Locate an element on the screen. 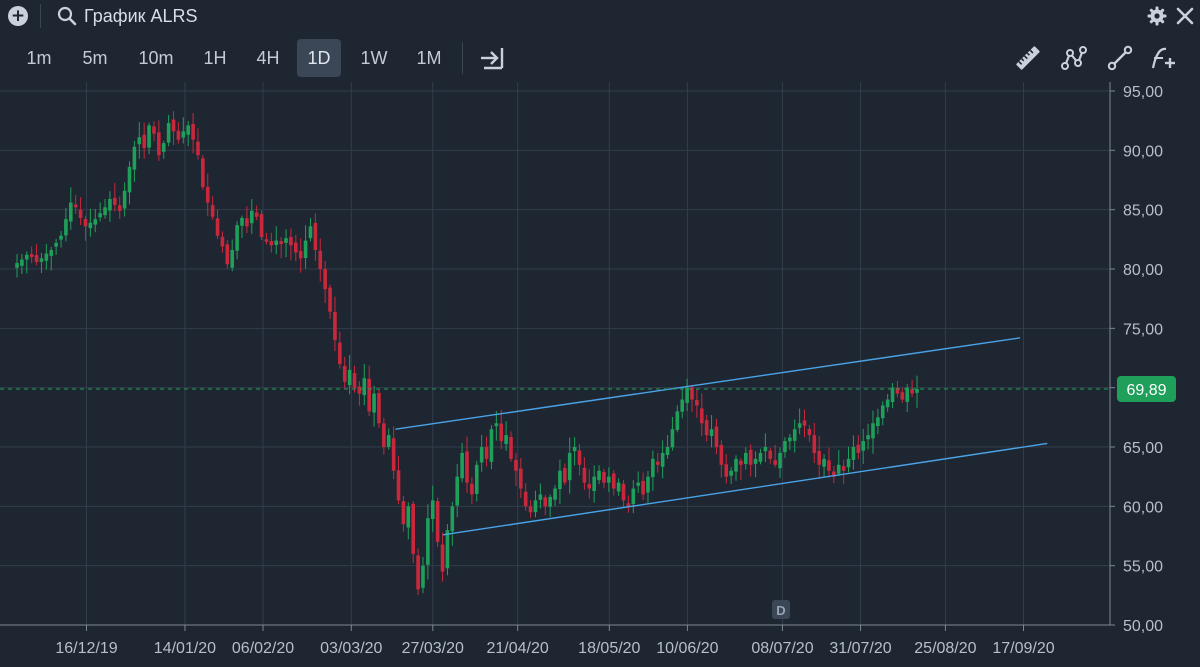 The width and height of the screenshot is (1200, 667). ruler-icon is located at coordinates (1028, 58).